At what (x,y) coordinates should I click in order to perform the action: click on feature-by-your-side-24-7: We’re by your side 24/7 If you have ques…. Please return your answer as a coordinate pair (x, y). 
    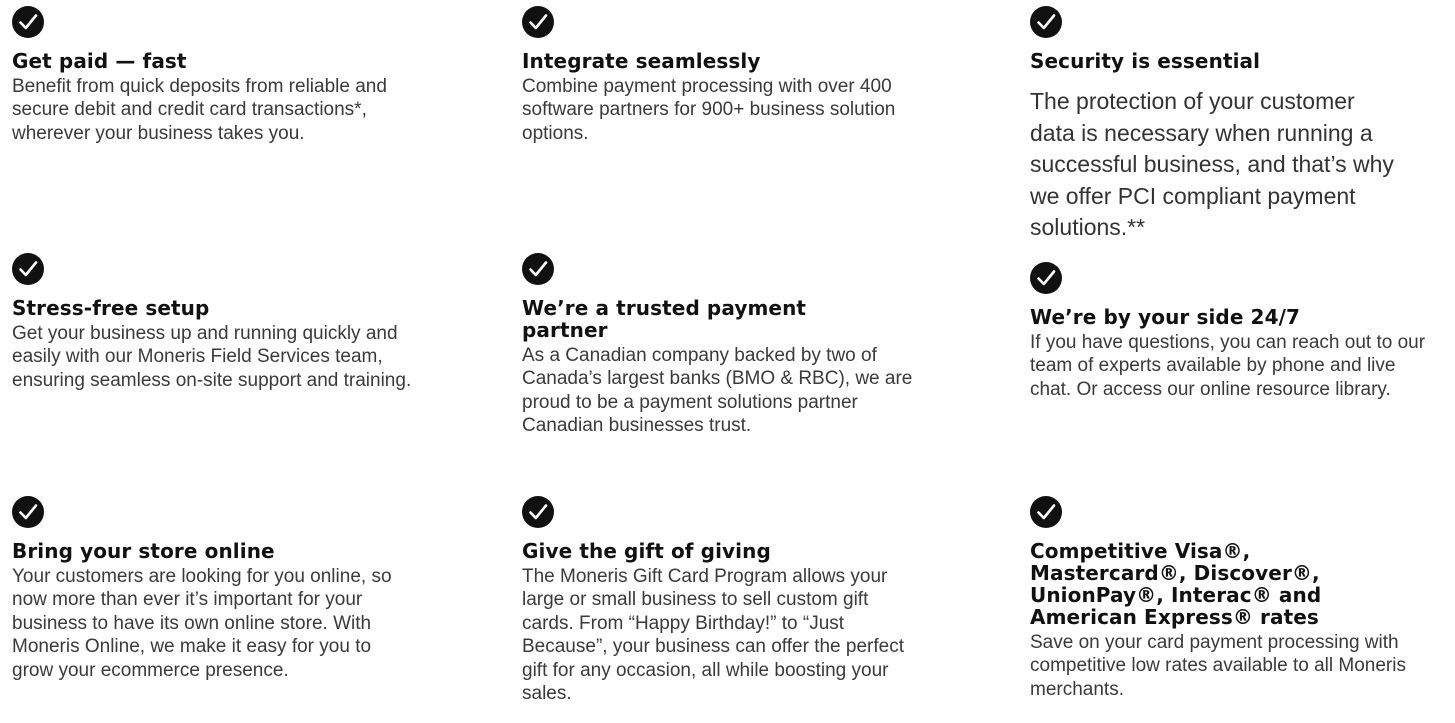
    Looking at the image, I should click on (1230, 331).